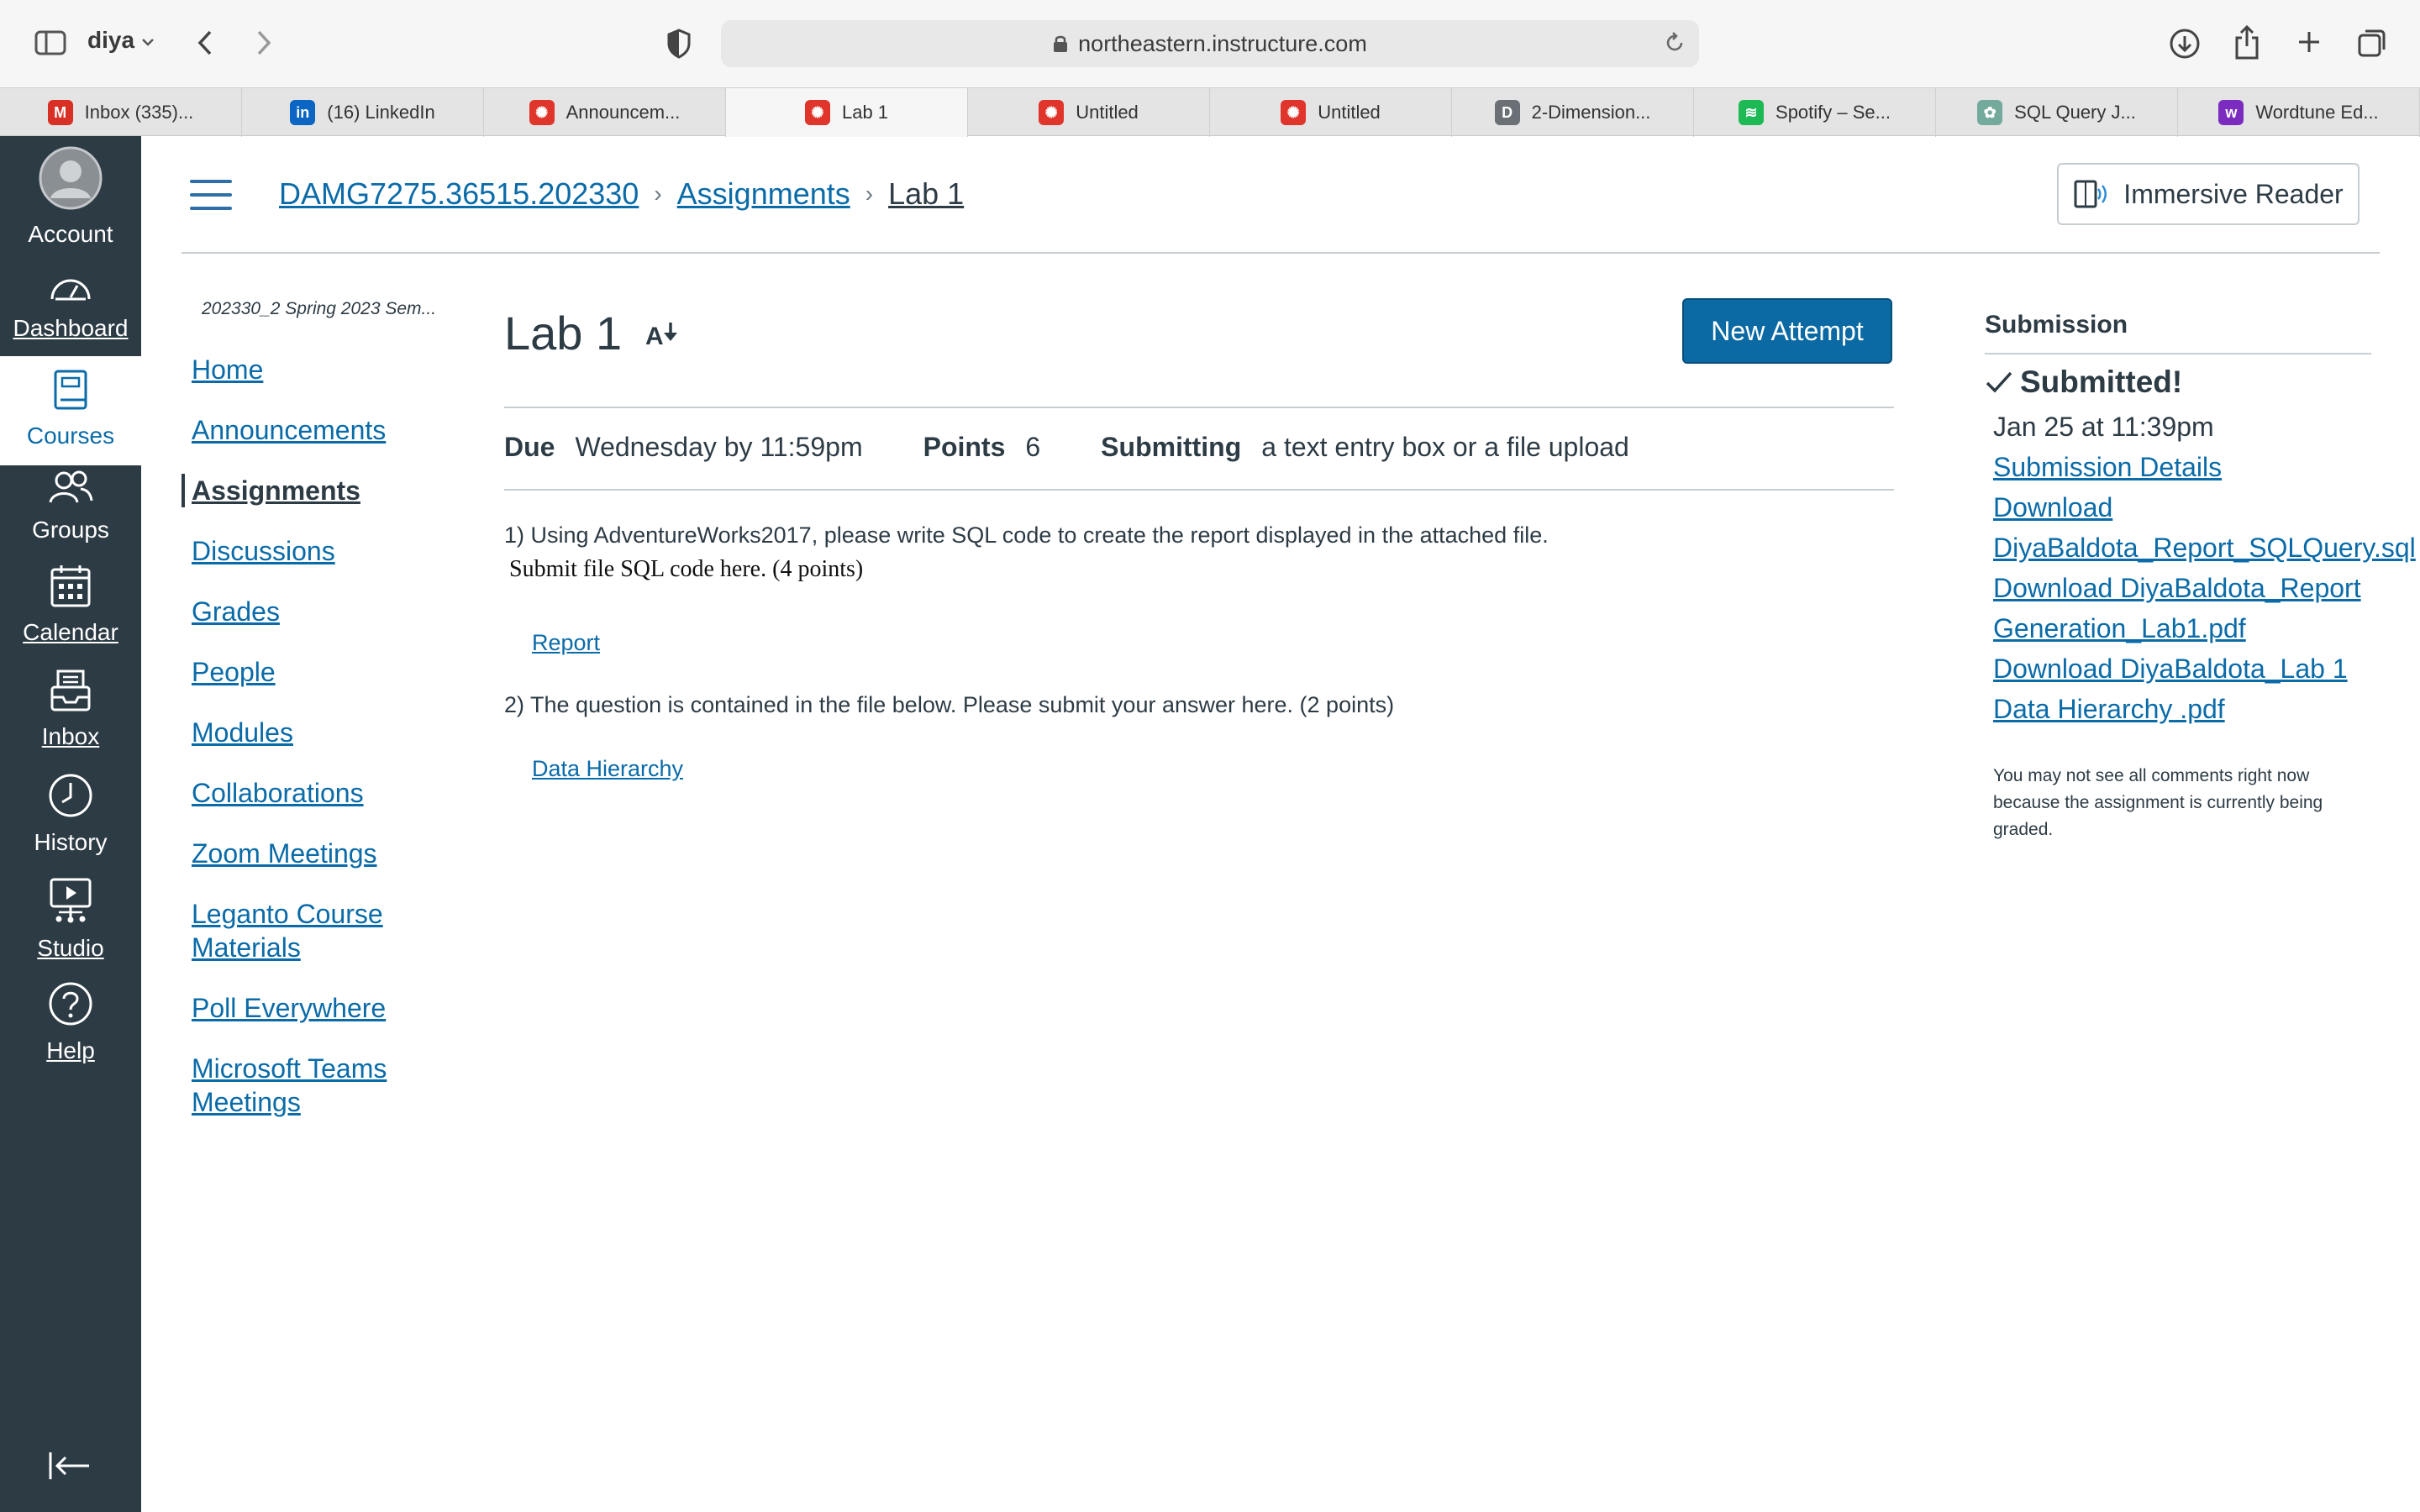 The height and width of the screenshot is (1512, 2420). What do you see at coordinates (1445, 447) in the screenshot?
I see `submitting-value: a text entry box or a file upload` at bounding box center [1445, 447].